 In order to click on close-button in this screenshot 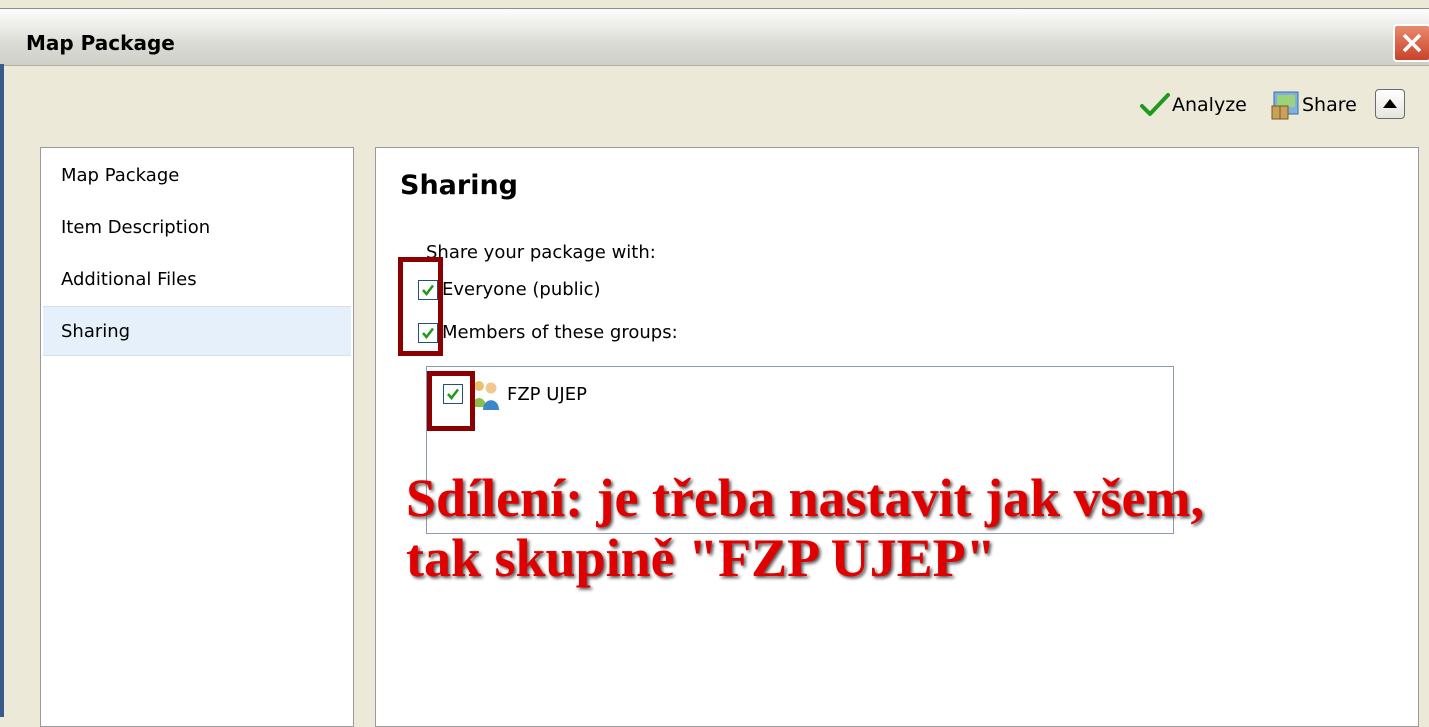, I will do `click(1411, 43)`.